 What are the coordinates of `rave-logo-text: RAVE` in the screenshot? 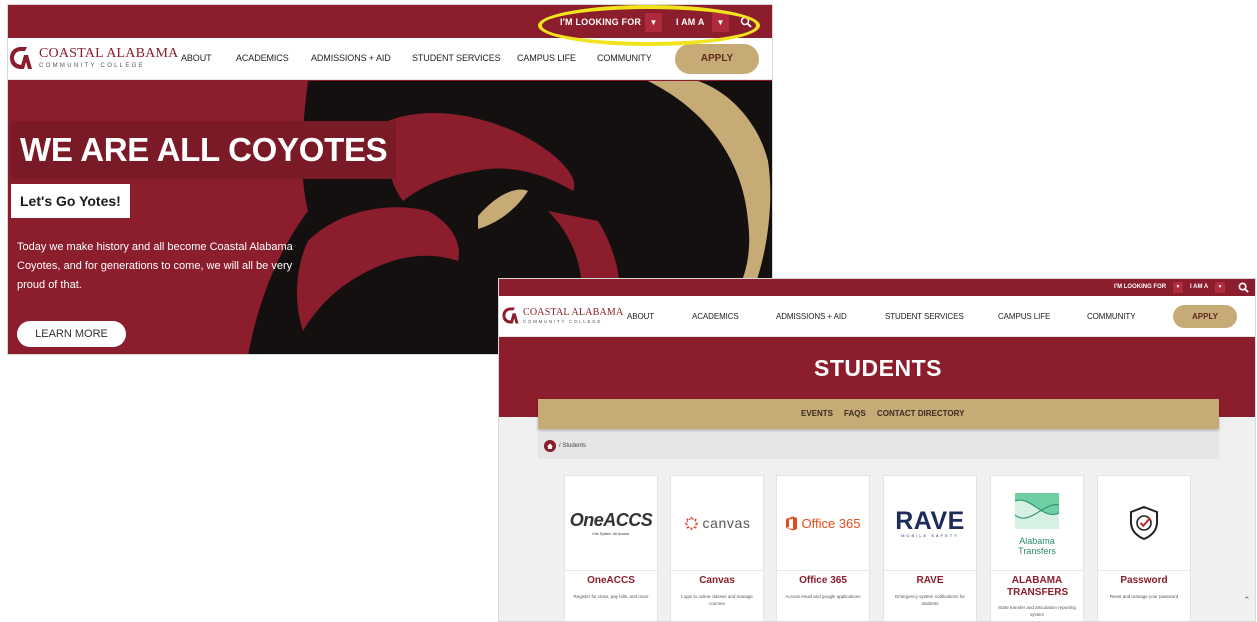 It's located at (930, 520).